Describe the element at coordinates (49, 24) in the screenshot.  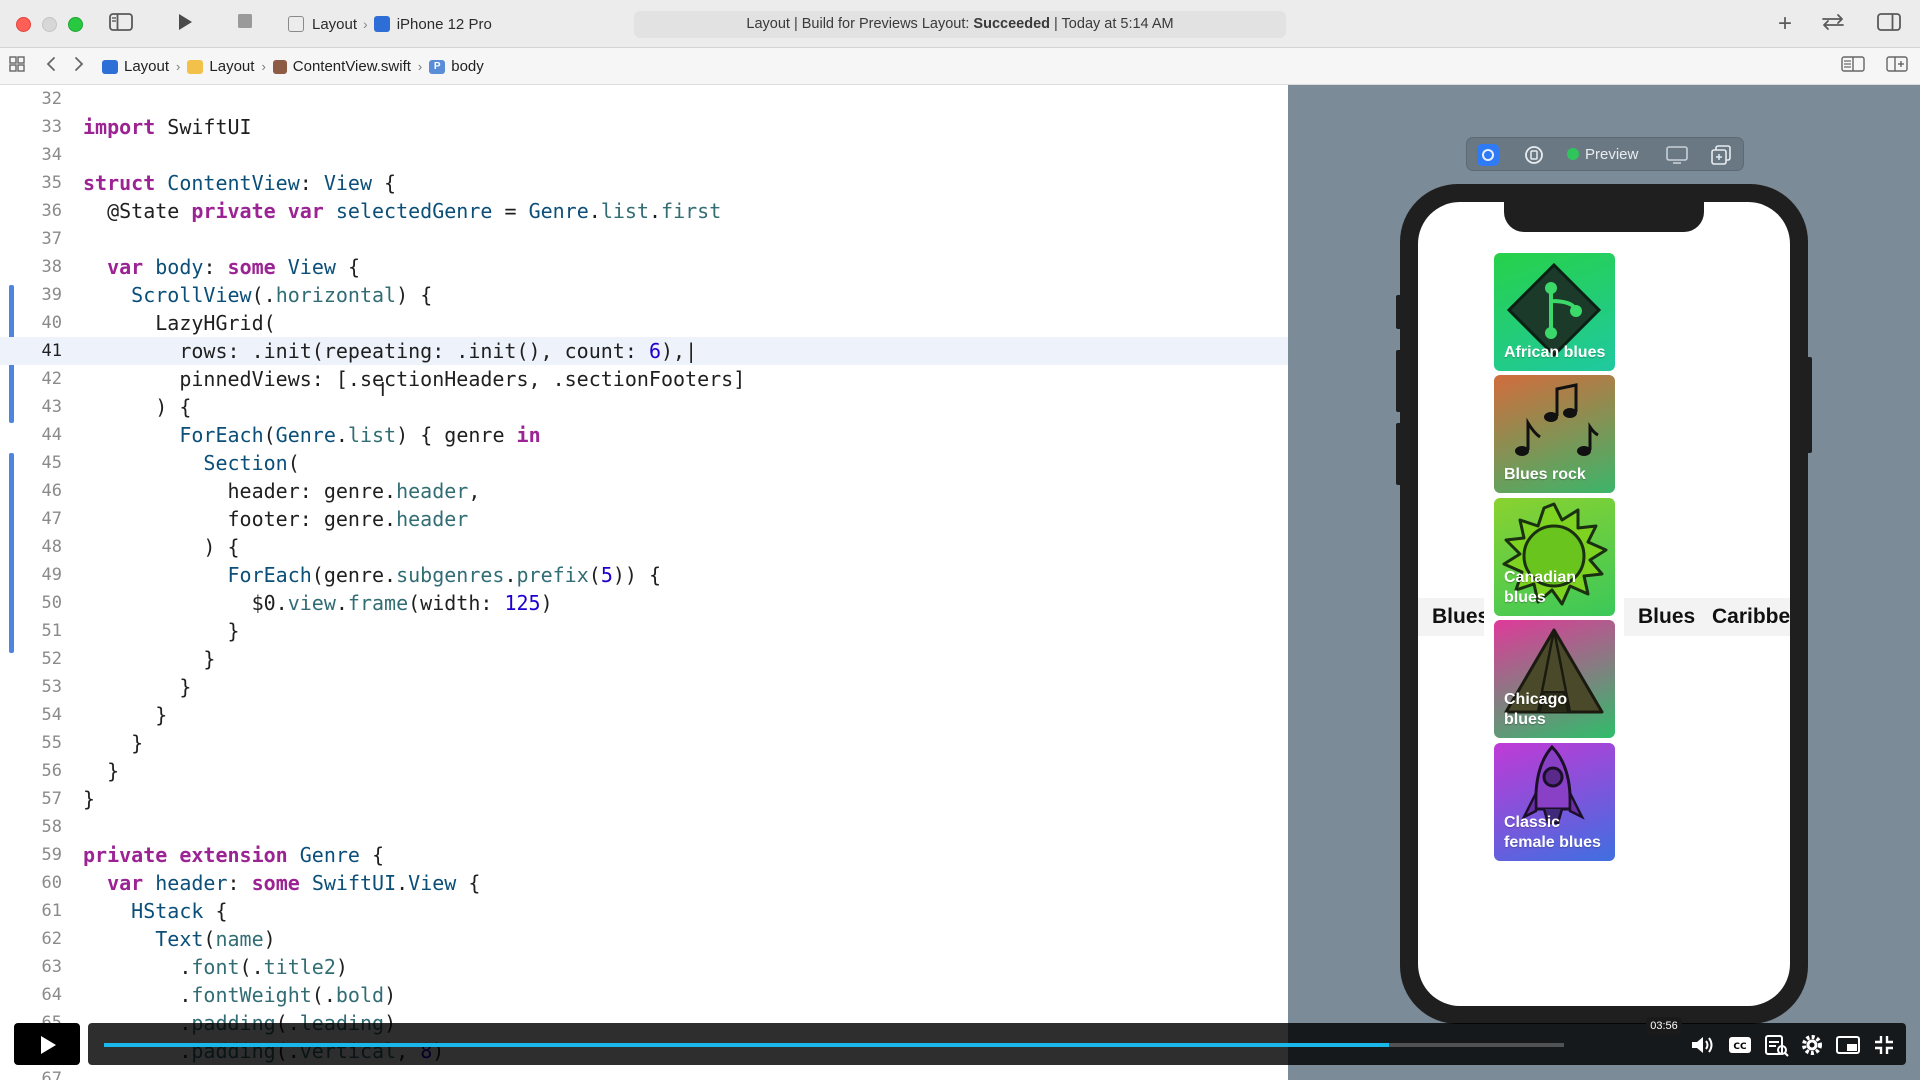
I see `minimize-window-button` at that location.